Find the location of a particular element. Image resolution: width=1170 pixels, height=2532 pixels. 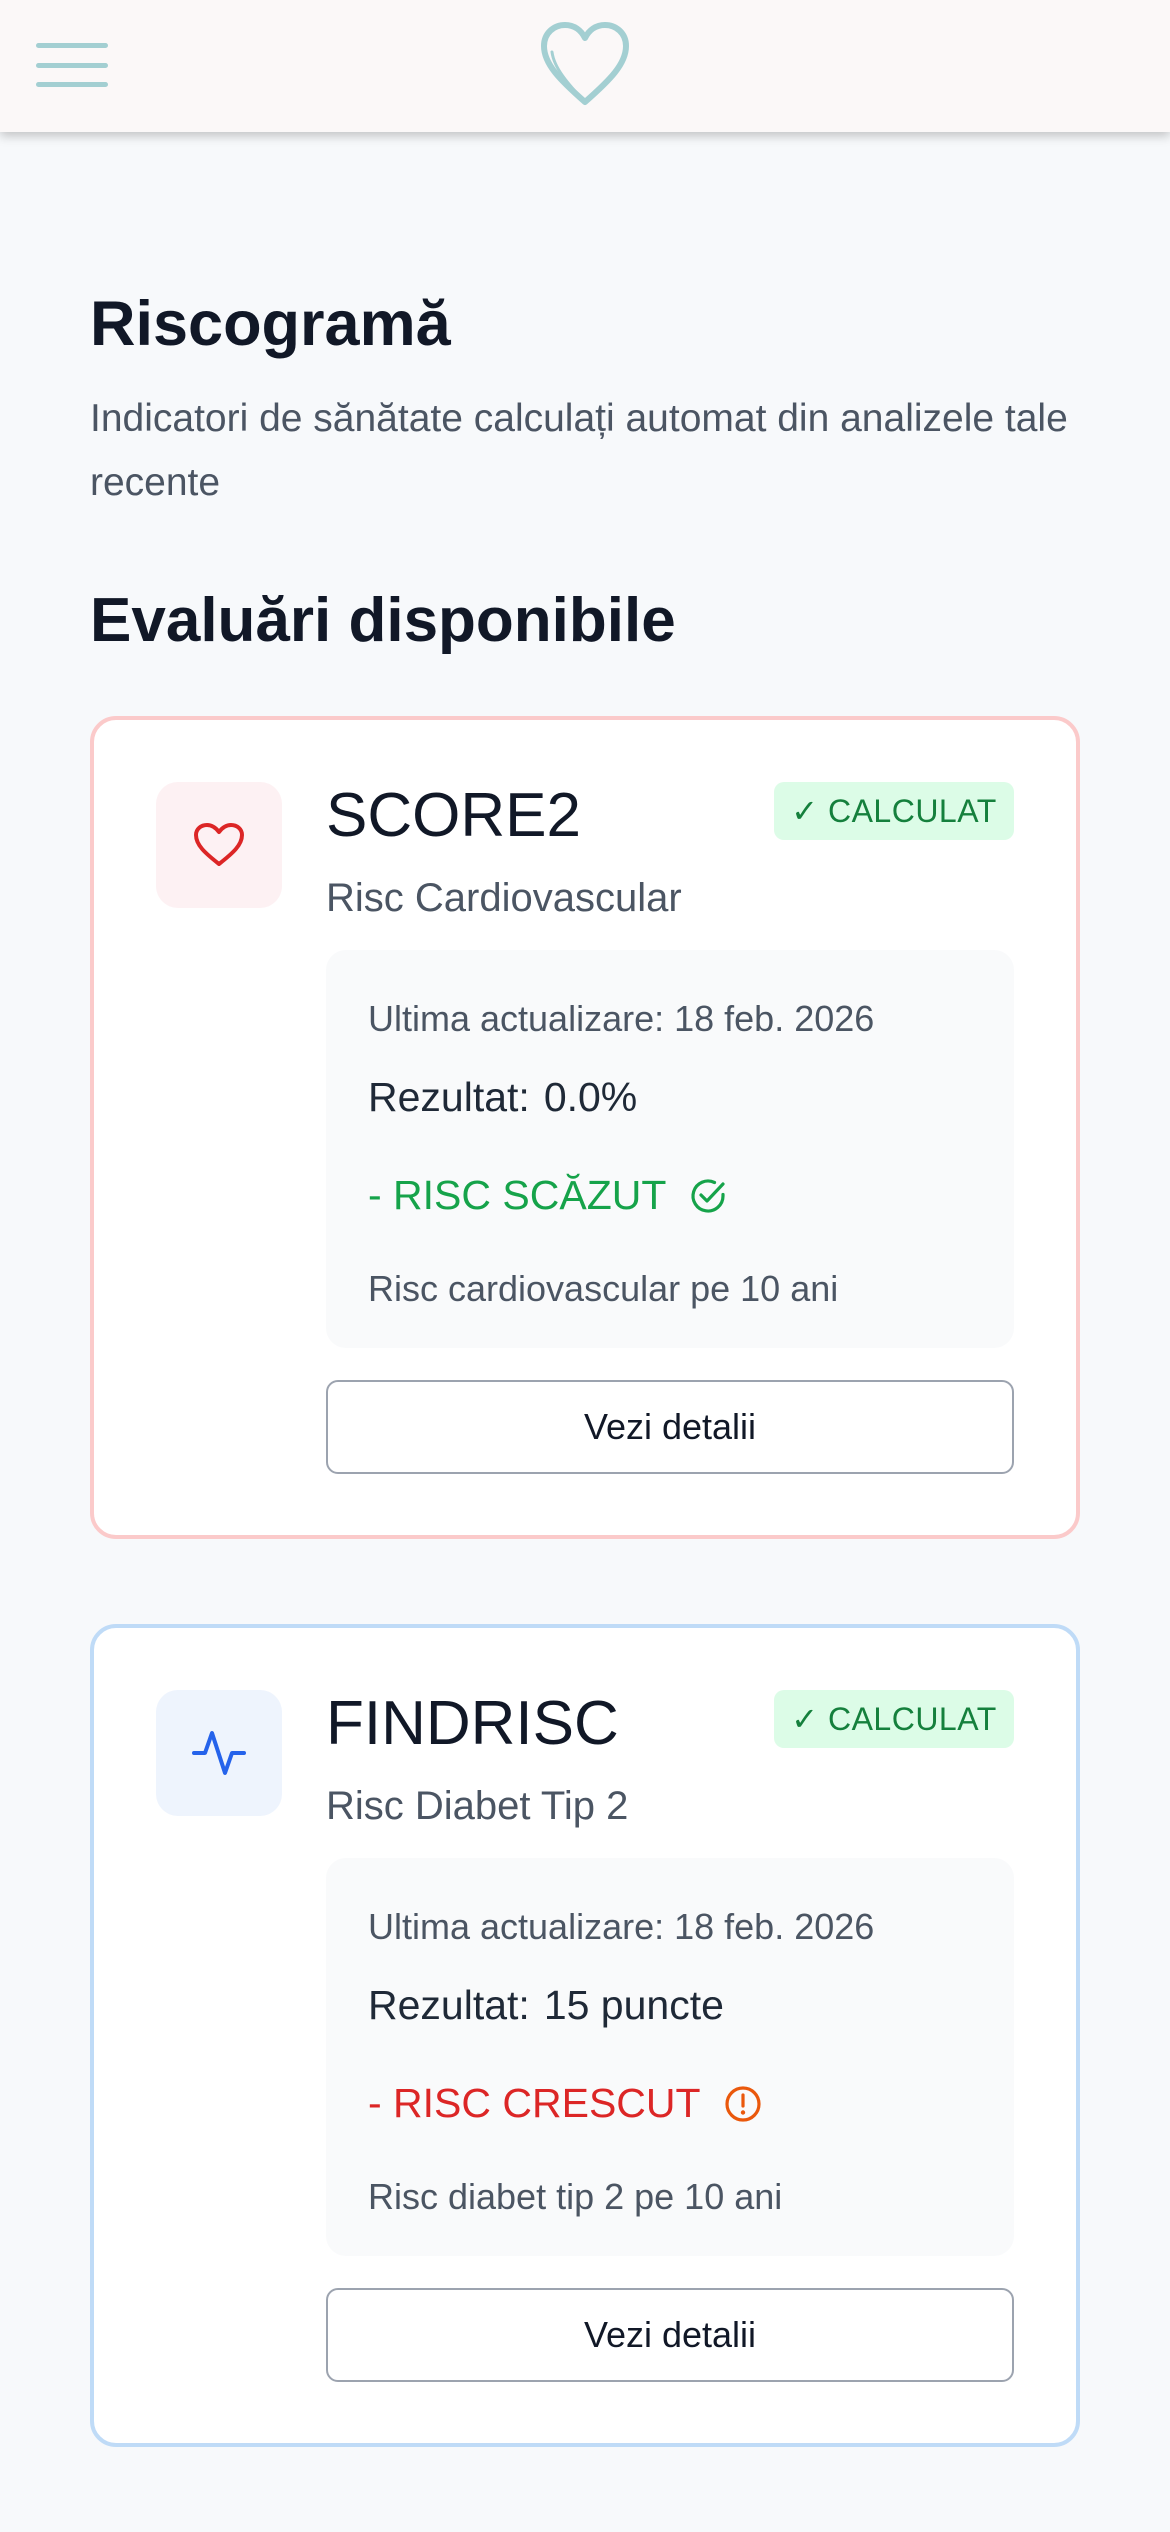

result-line: Rezultat: 15 puncte is located at coordinates (546, 2005).